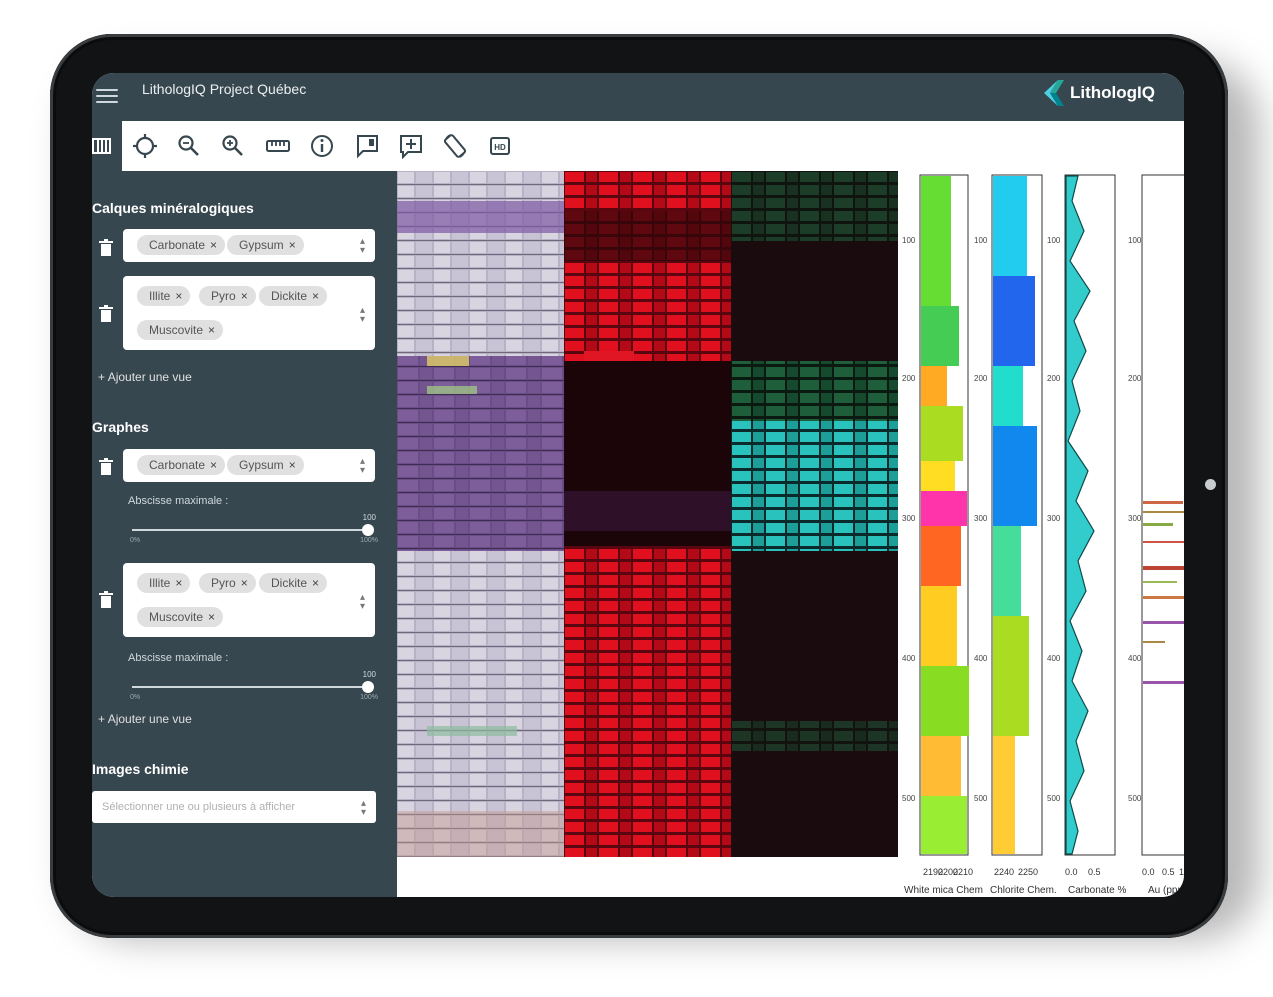 The image size is (1273, 997). I want to click on toolbar: HD, so click(638, 146).